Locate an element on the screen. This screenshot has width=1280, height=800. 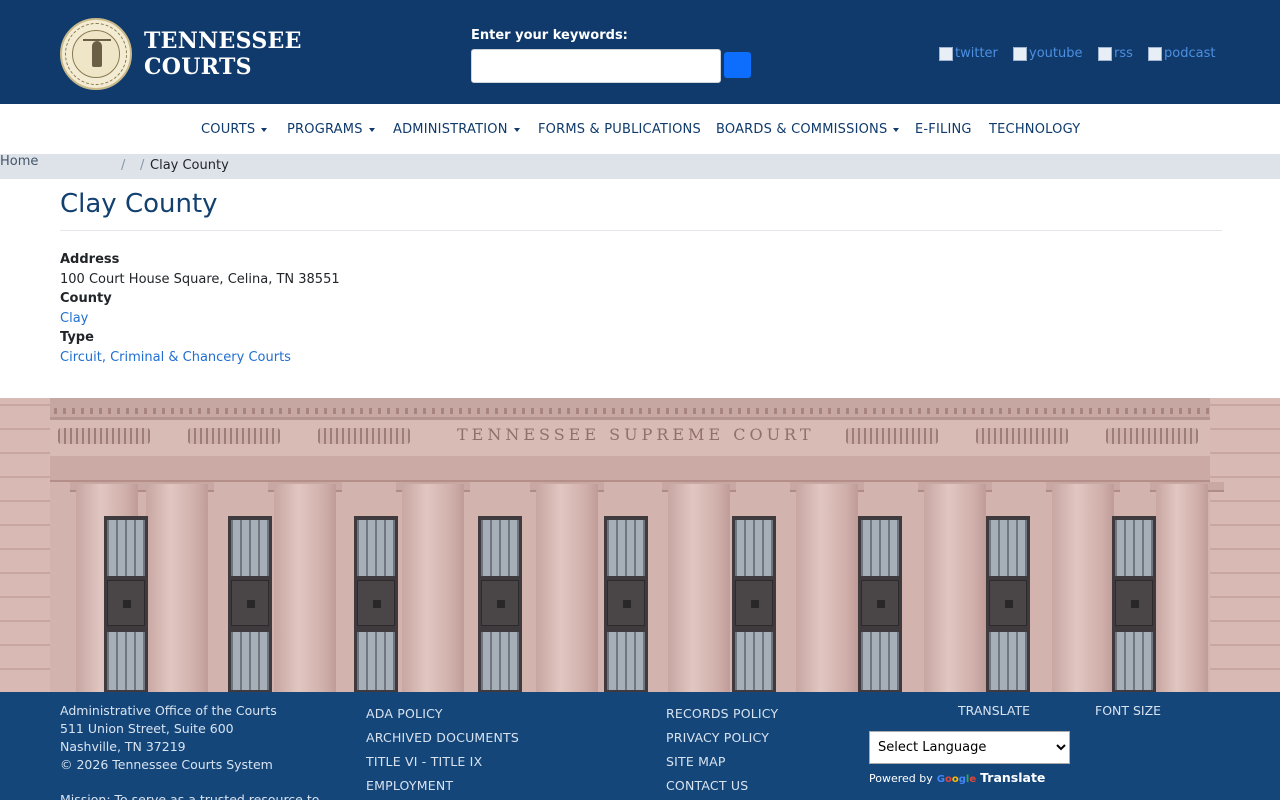
youtube-icon is located at coordinates (1020, 53).